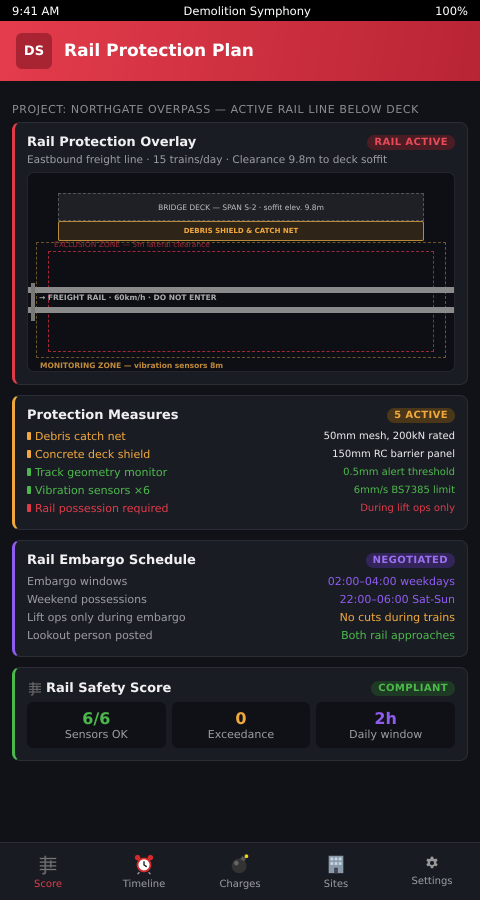  I want to click on stat-value: 2h, so click(385, 718).